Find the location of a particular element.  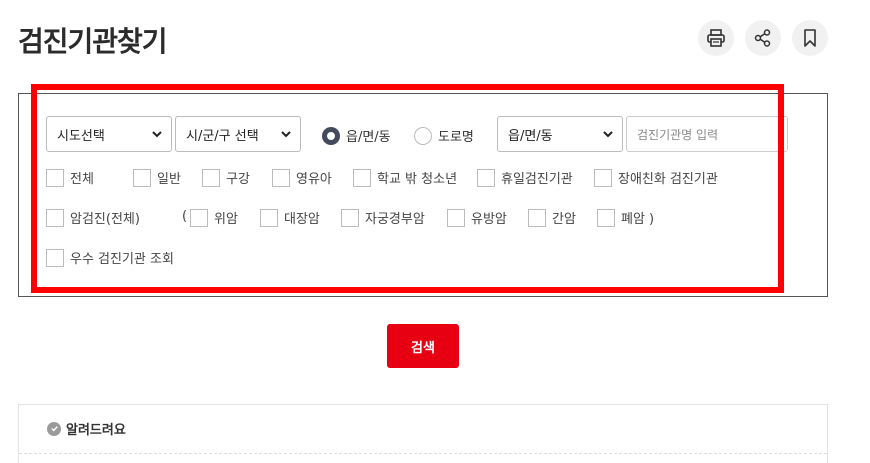

checkbox-breast-cancer: 유방암 is located at coordinates (477, 217).